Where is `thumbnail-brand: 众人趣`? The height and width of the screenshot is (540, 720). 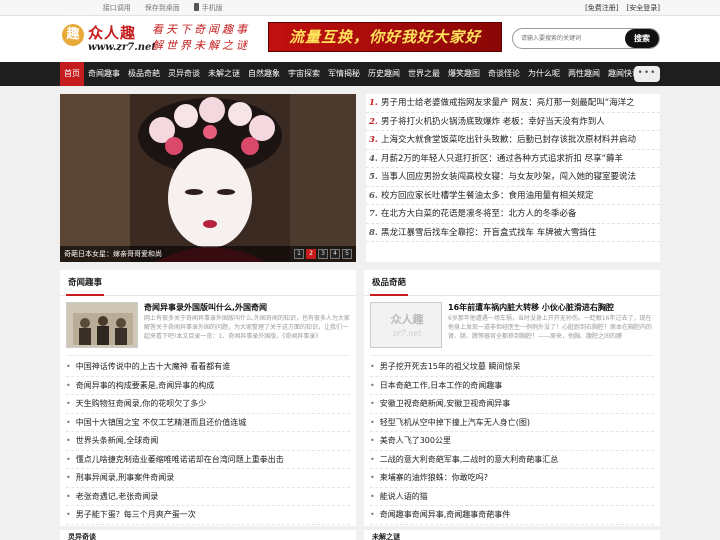 thumbnail-brand: 众人趣 is located at coordinates (407, 319).